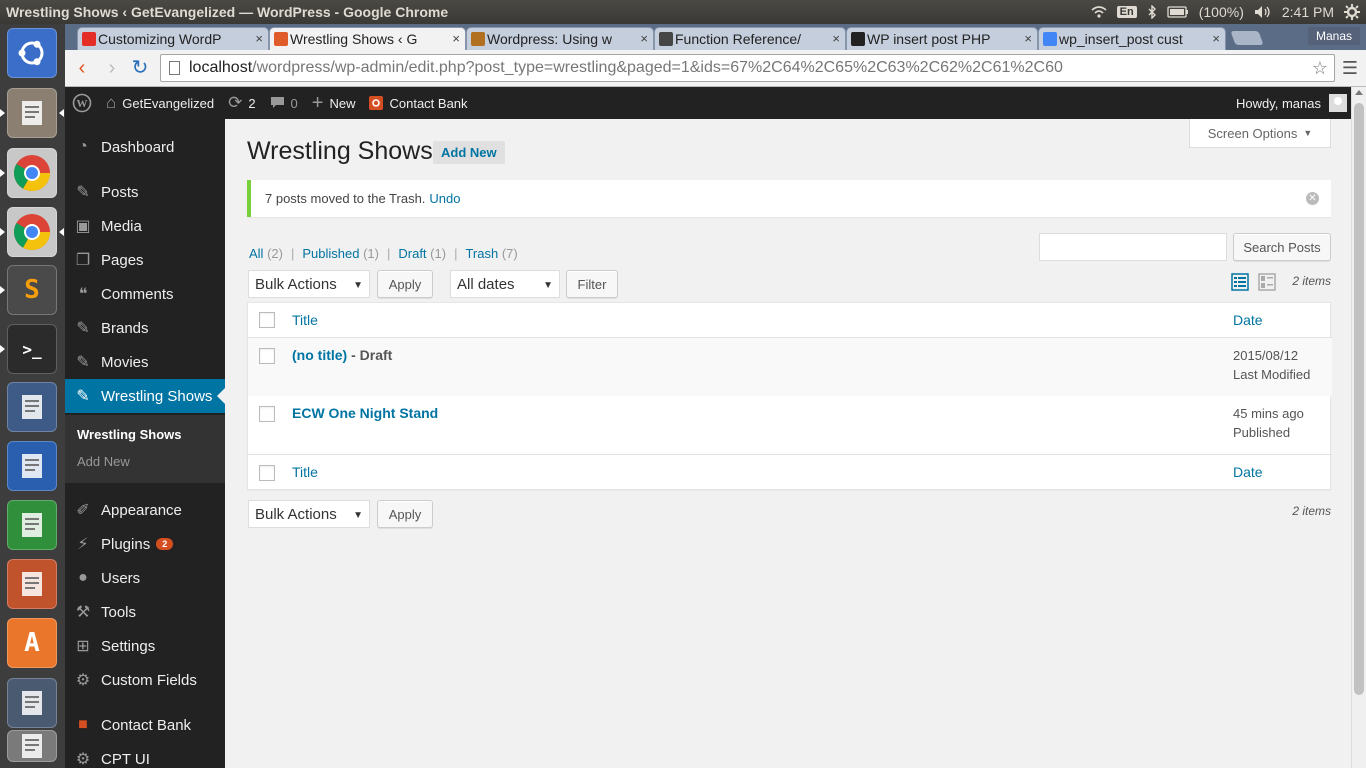 The image size is (1366, 768). Describe the element at coordinates (32, 407) in the screenshot. I see `text-editor-icon` at that location.